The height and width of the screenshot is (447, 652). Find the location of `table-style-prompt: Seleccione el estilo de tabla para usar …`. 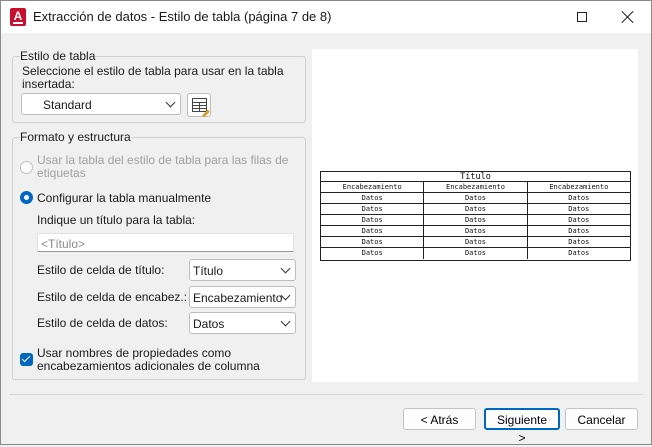

table-style-prompt: Seleccione el estilo de tabla para usar … is located at coordinates (153, 77).